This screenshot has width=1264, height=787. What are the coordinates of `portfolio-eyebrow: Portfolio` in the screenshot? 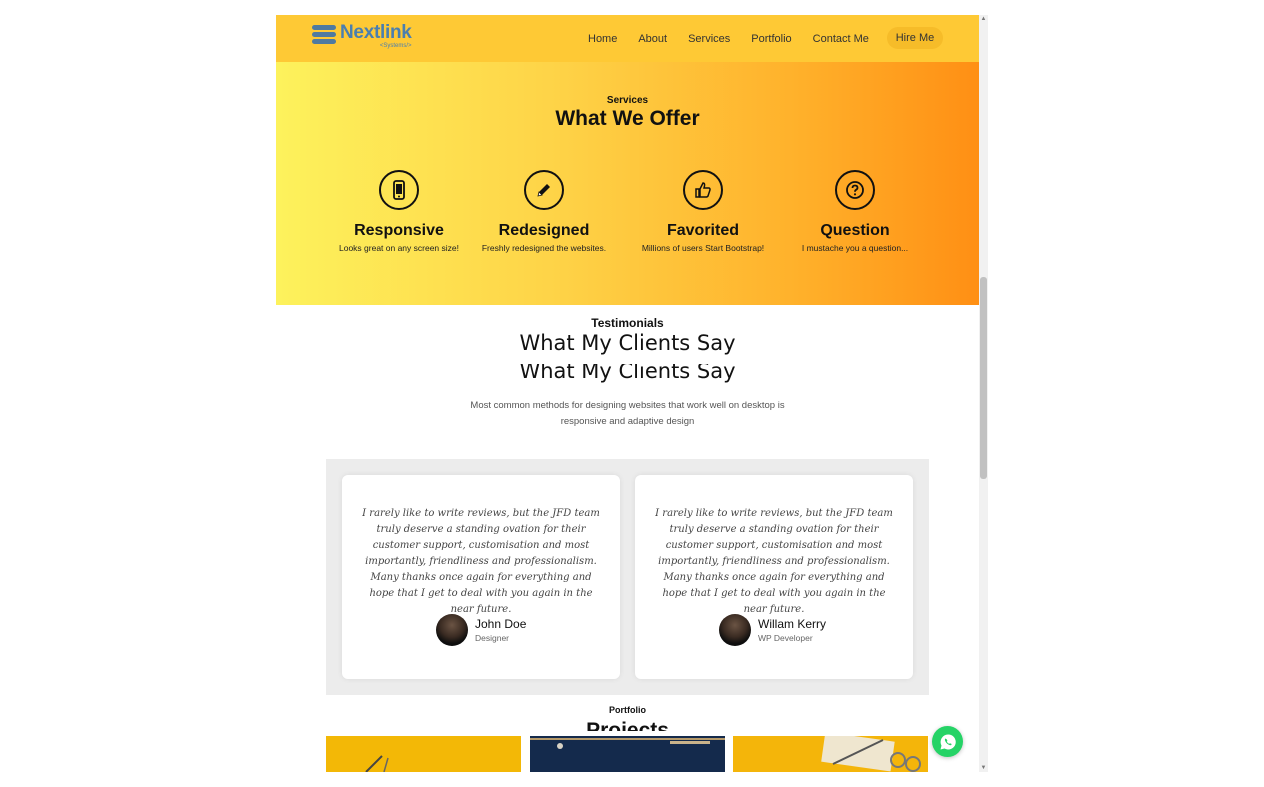 It's located at (627, 710).